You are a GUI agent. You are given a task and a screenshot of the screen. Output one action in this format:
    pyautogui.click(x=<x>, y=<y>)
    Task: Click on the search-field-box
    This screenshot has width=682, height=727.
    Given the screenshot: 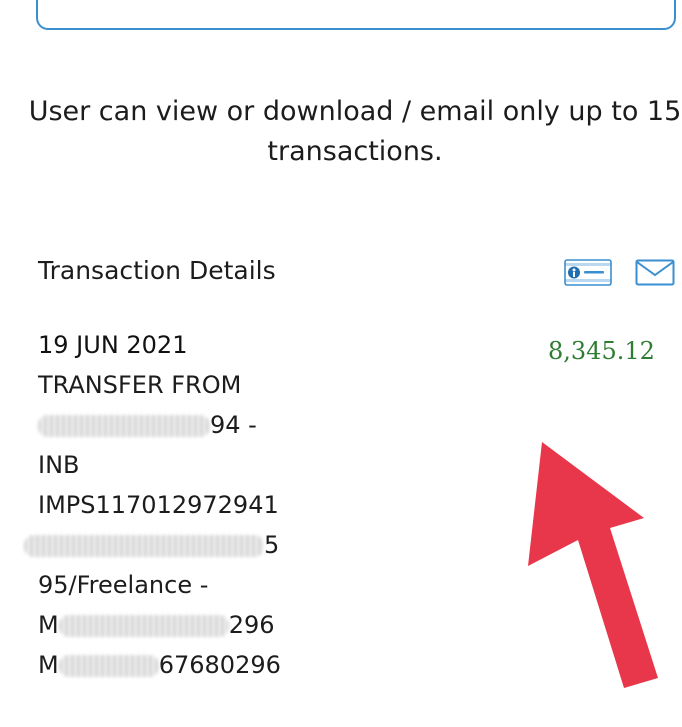 What is the action you would take?
    pyautogui.click(x=356, y=15)
    